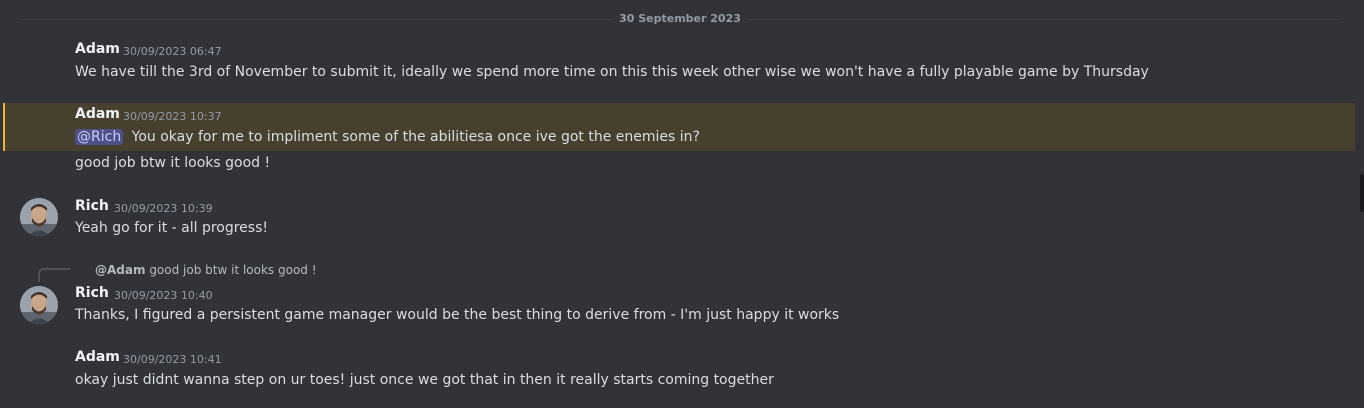  Describe the element at coordinates (99, 137) in the screenshot. I see `user-mention: @Rich` at that location.